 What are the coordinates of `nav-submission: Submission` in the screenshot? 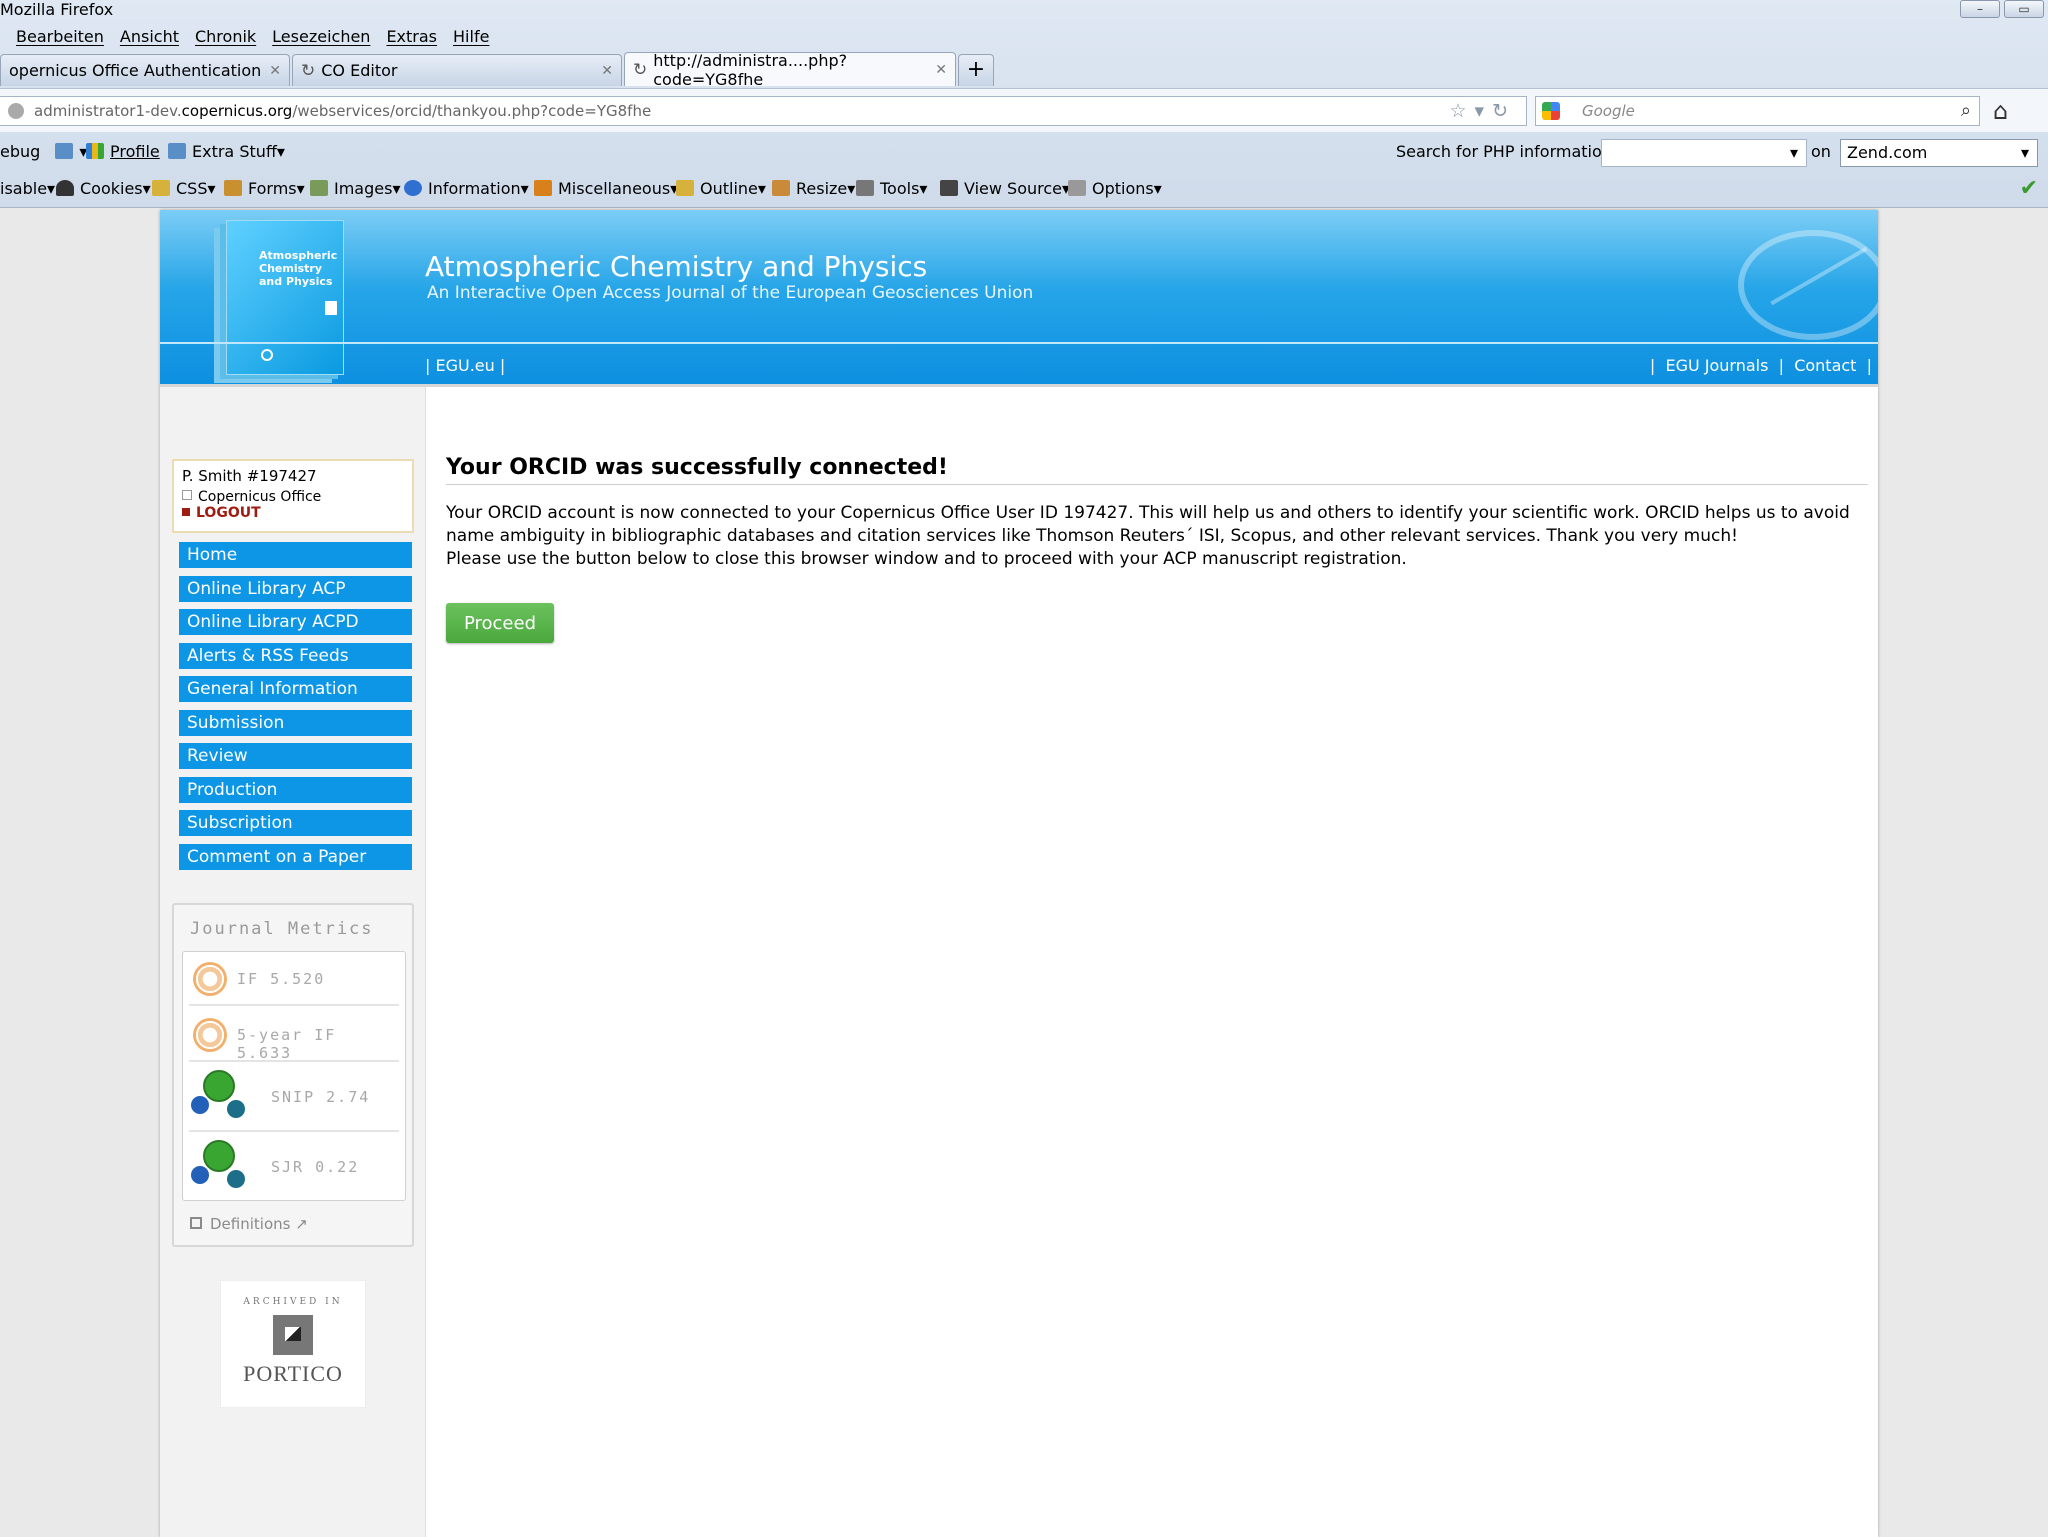 It's located at (295, 722).